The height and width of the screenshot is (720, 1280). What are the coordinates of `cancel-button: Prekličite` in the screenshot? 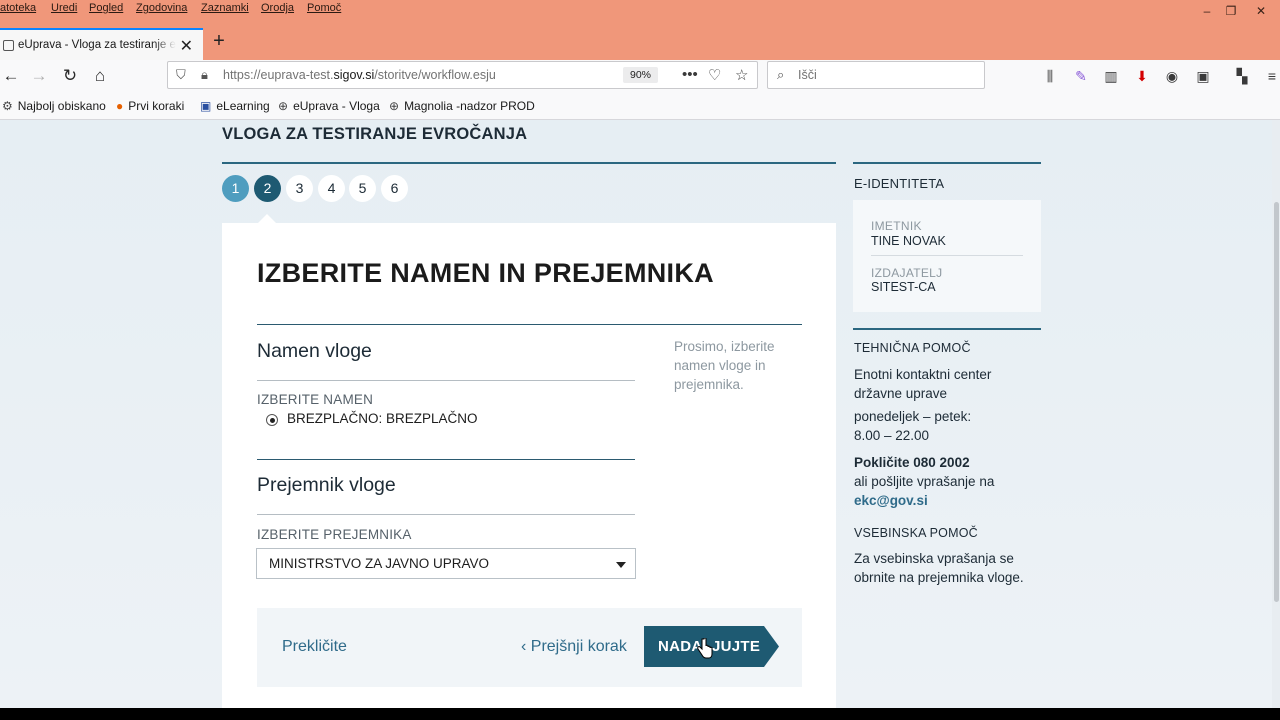 It's located at (314, 647).